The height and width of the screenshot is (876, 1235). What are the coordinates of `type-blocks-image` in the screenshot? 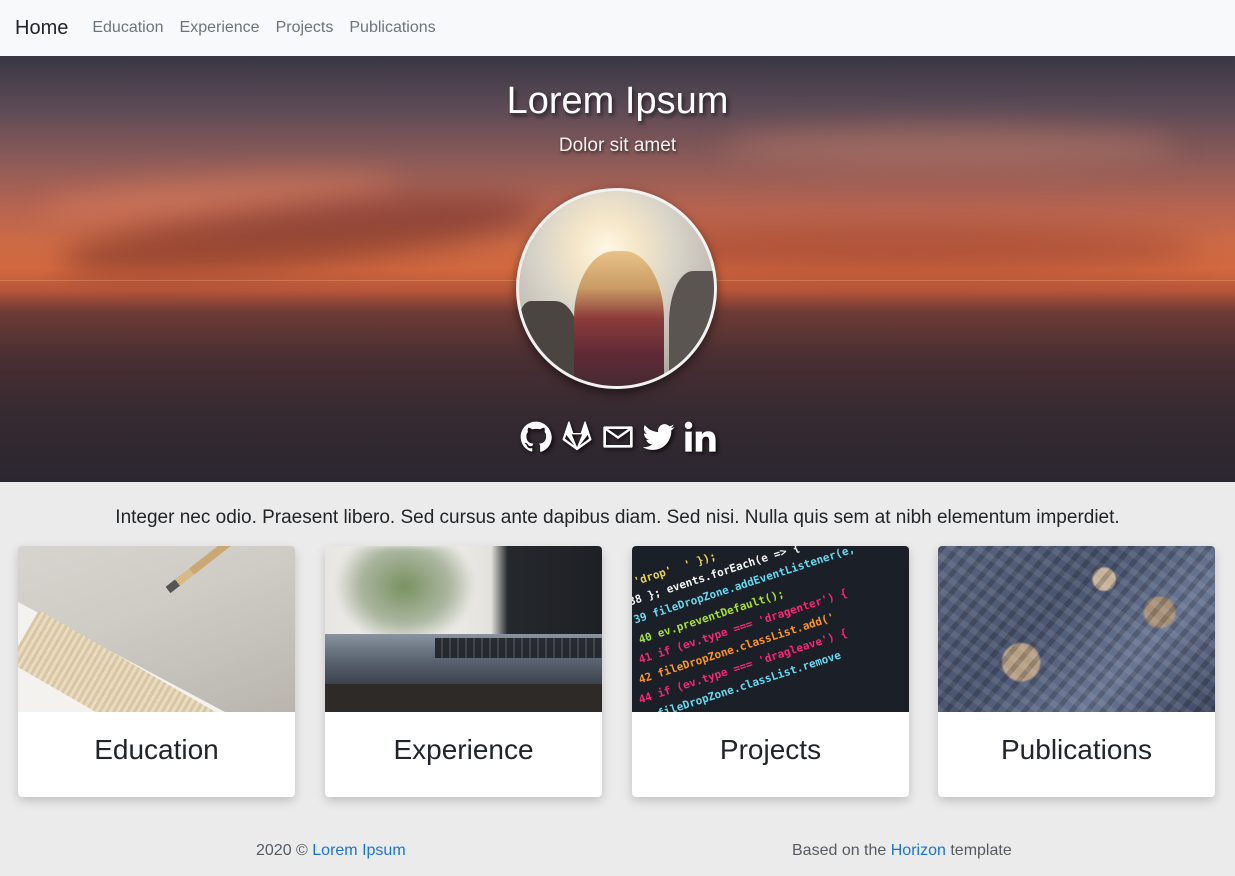 It's located at (1076, 629).